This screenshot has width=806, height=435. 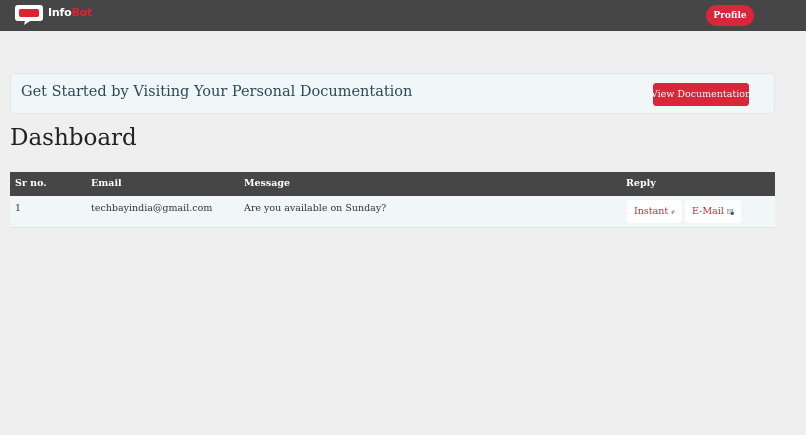 I want to click on row-message: Are you available on Sunday?, so click(x=315, y=208).